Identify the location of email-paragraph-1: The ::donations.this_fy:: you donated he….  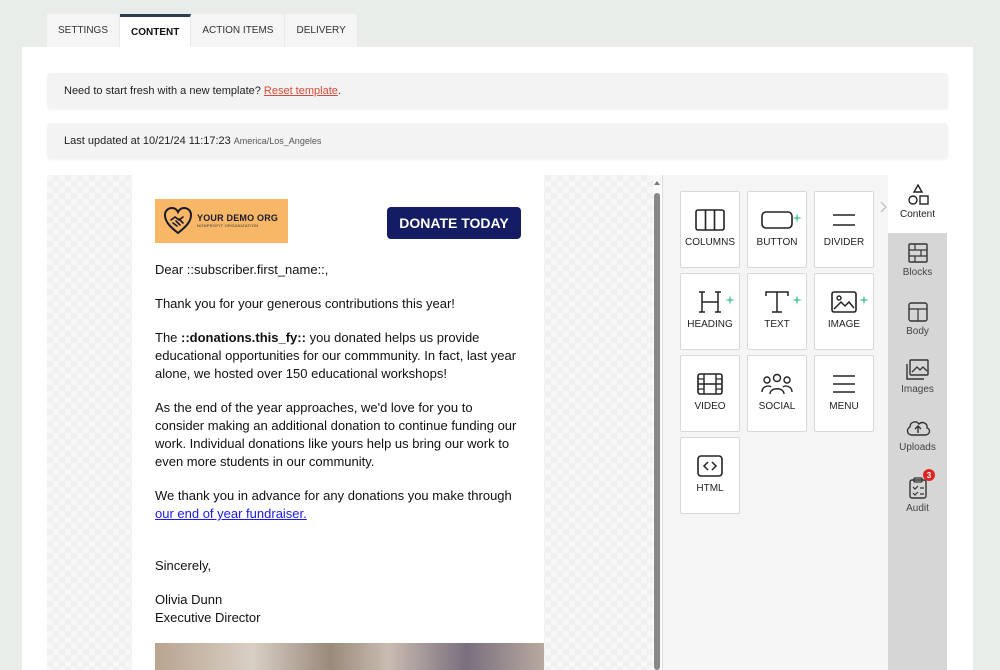
(338, 356).